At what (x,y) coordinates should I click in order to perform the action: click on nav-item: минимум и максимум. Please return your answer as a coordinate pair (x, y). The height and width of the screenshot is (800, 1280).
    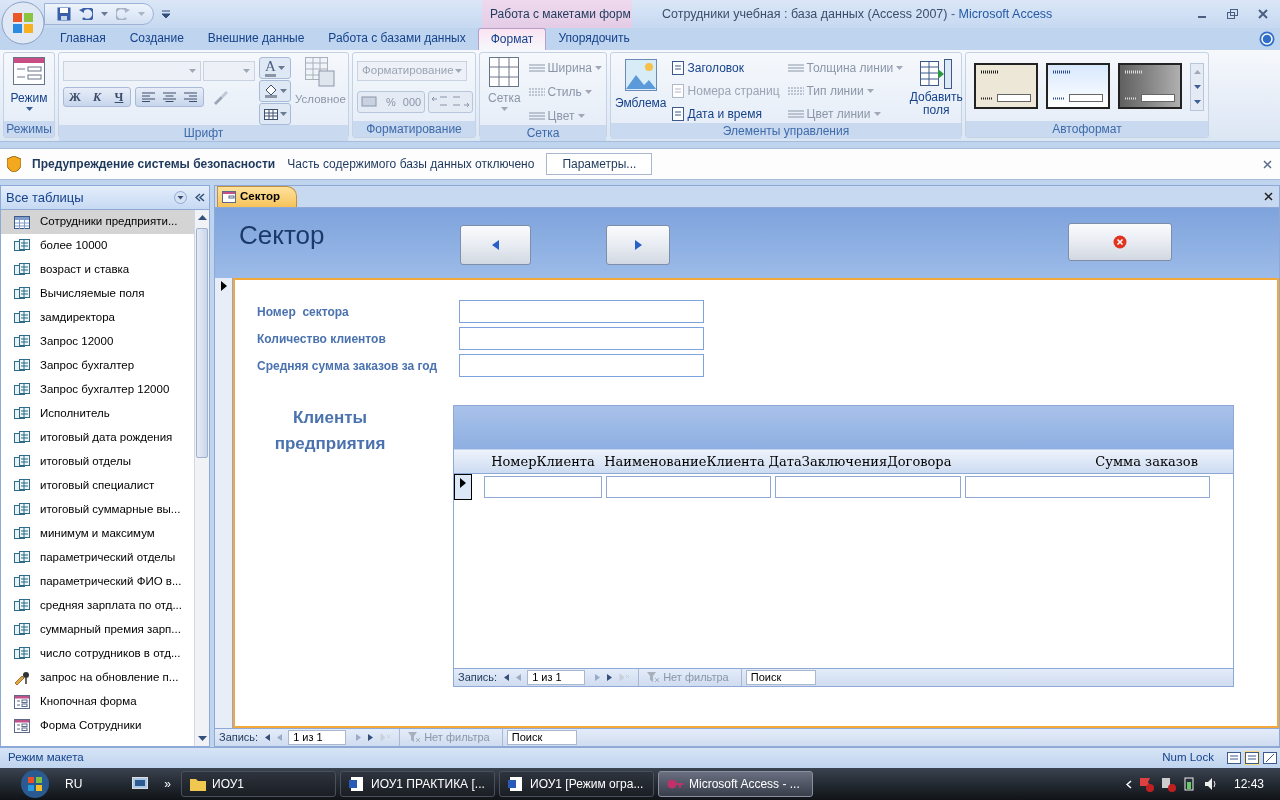
    Looking at the image, I should click on (97, 534).